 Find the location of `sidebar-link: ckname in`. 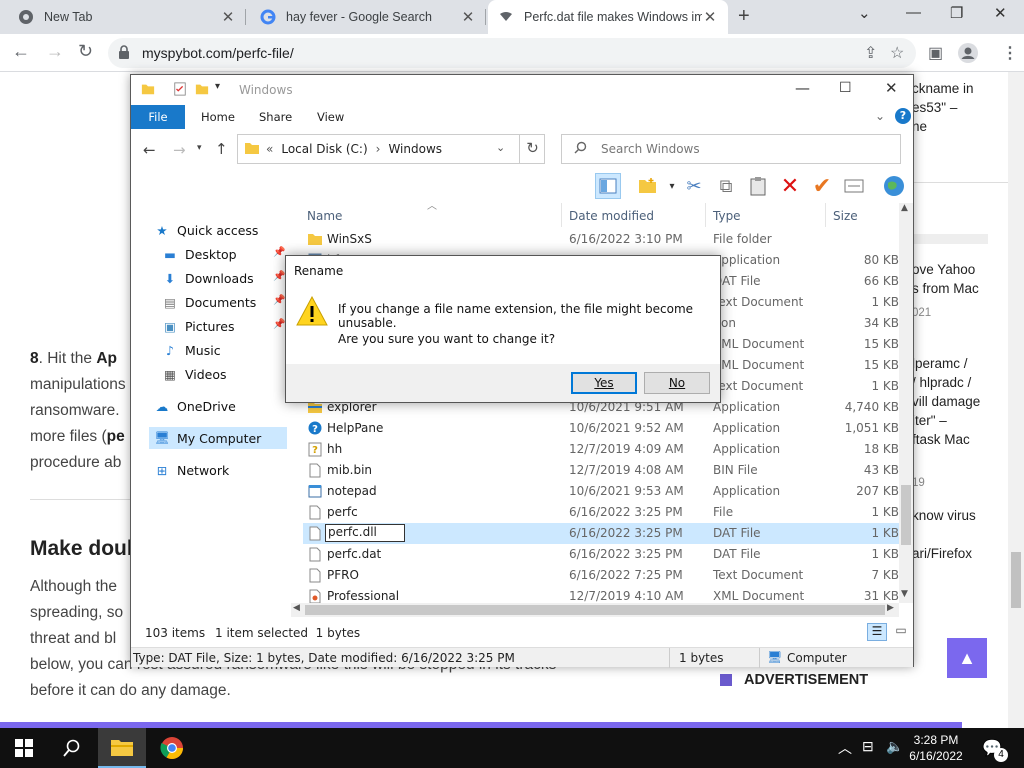

sidebar-link: ckname in is located at coordinates (943, 88).